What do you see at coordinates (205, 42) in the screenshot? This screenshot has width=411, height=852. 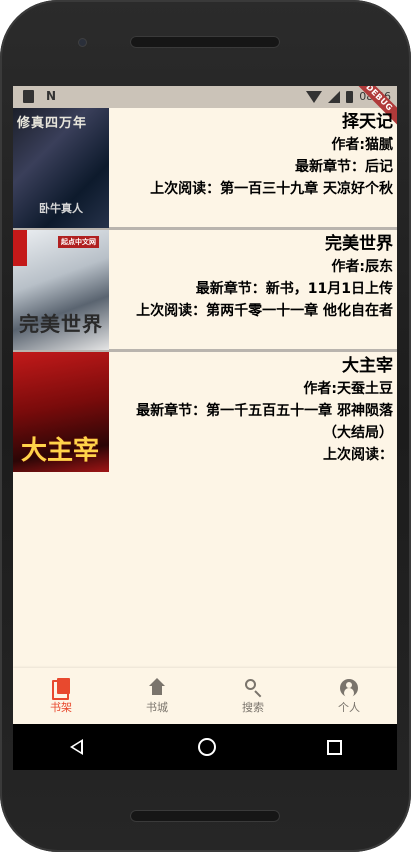 I see `earpiece-speaker` at bounding box center [205, 42].